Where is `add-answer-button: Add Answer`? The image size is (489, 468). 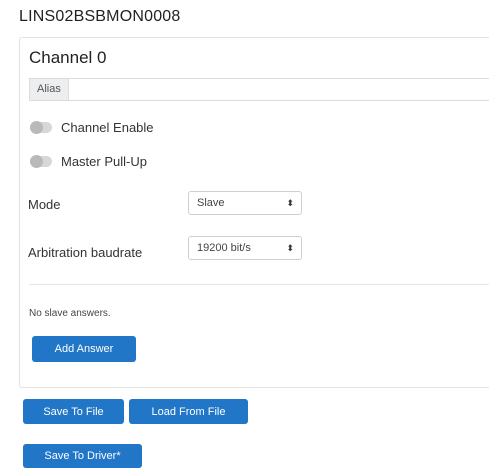 add-answer-button: Add Answer is located at coordinates (84, 349).